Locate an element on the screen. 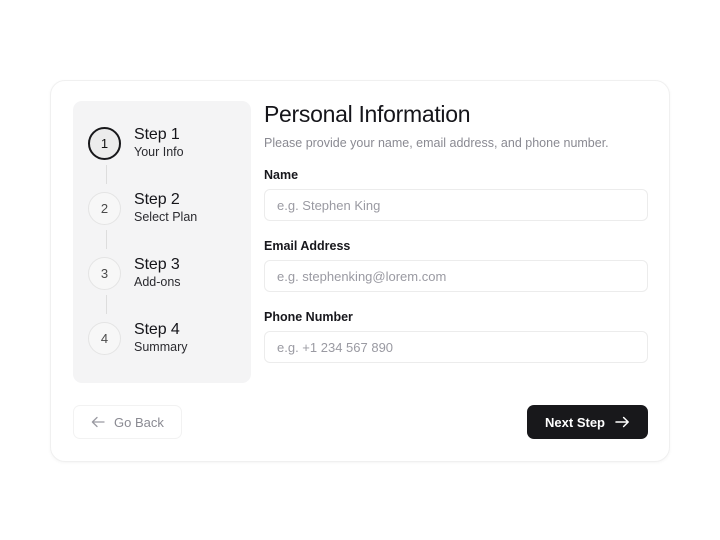  name-field-label: Name is located at coordinates (281, 175).